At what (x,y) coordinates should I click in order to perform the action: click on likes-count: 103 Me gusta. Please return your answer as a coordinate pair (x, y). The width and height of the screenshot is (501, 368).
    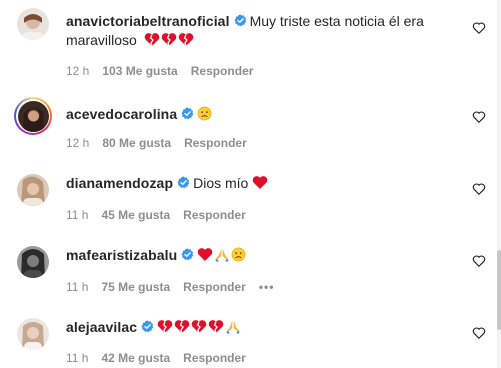
    Looking at the image, I should click on (139, 71).